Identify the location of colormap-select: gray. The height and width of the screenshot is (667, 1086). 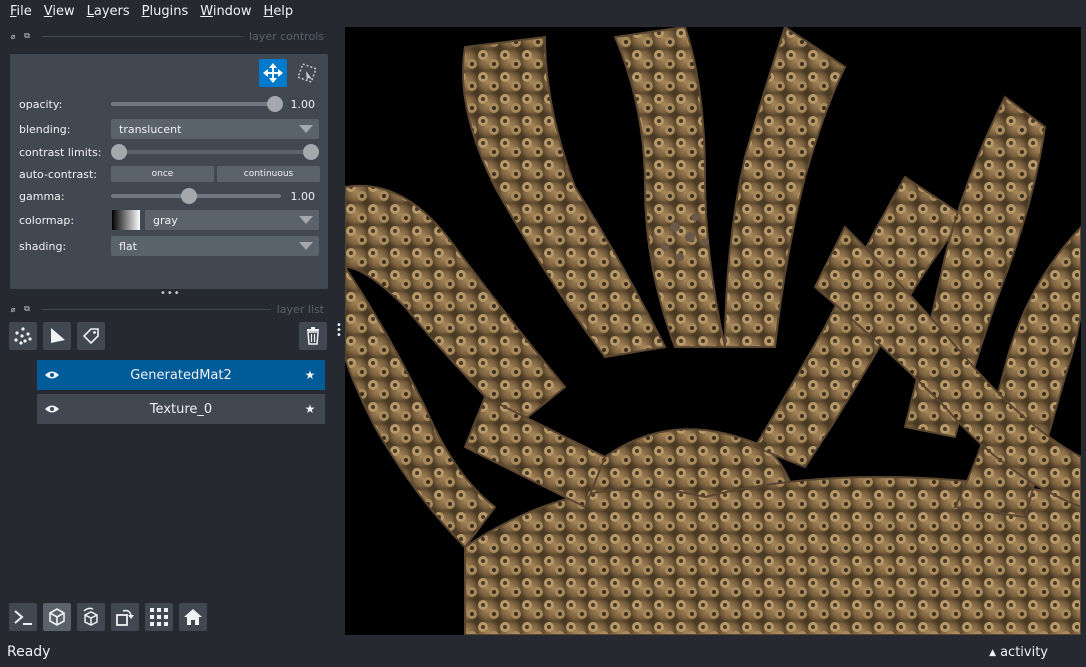
(232, 220).